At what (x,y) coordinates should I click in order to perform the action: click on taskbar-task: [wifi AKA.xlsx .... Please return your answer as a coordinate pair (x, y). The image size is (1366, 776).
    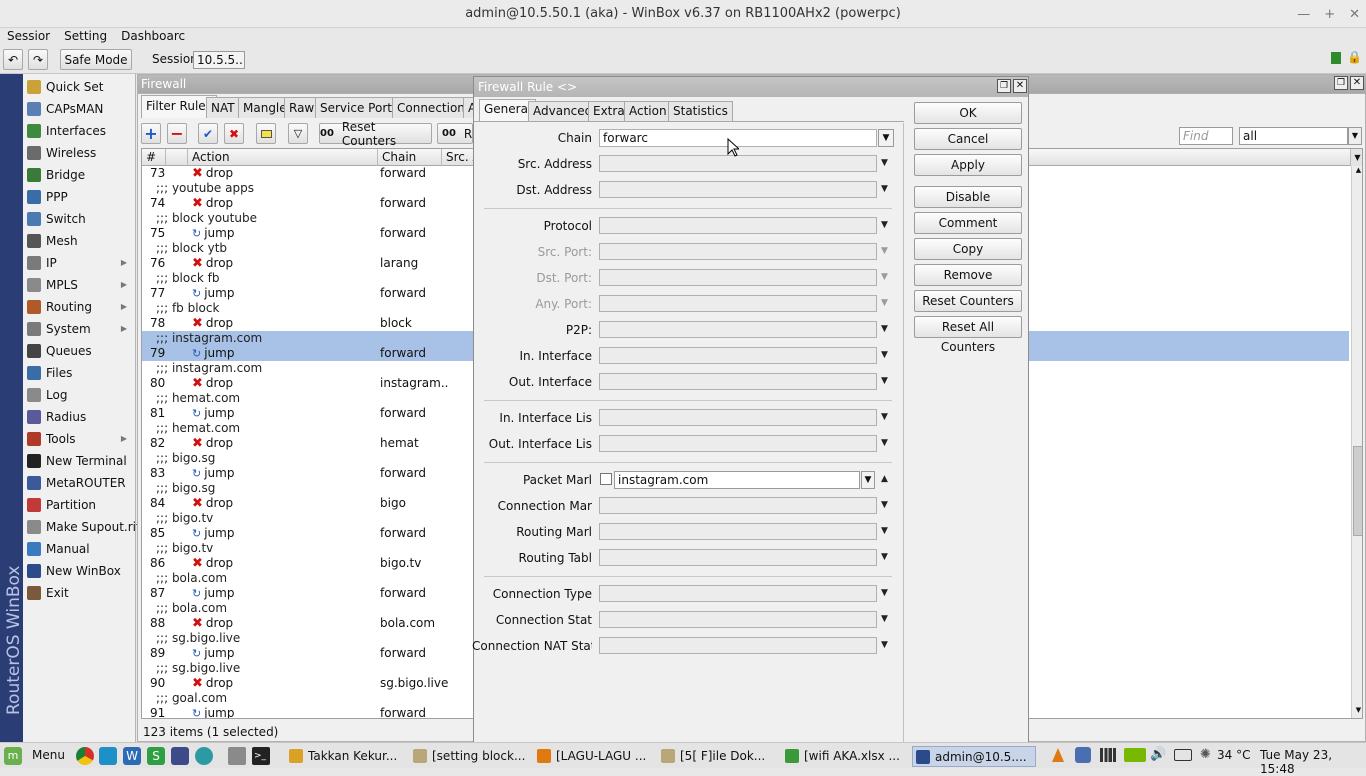
    Looking at the image, I should click on (844, 756).